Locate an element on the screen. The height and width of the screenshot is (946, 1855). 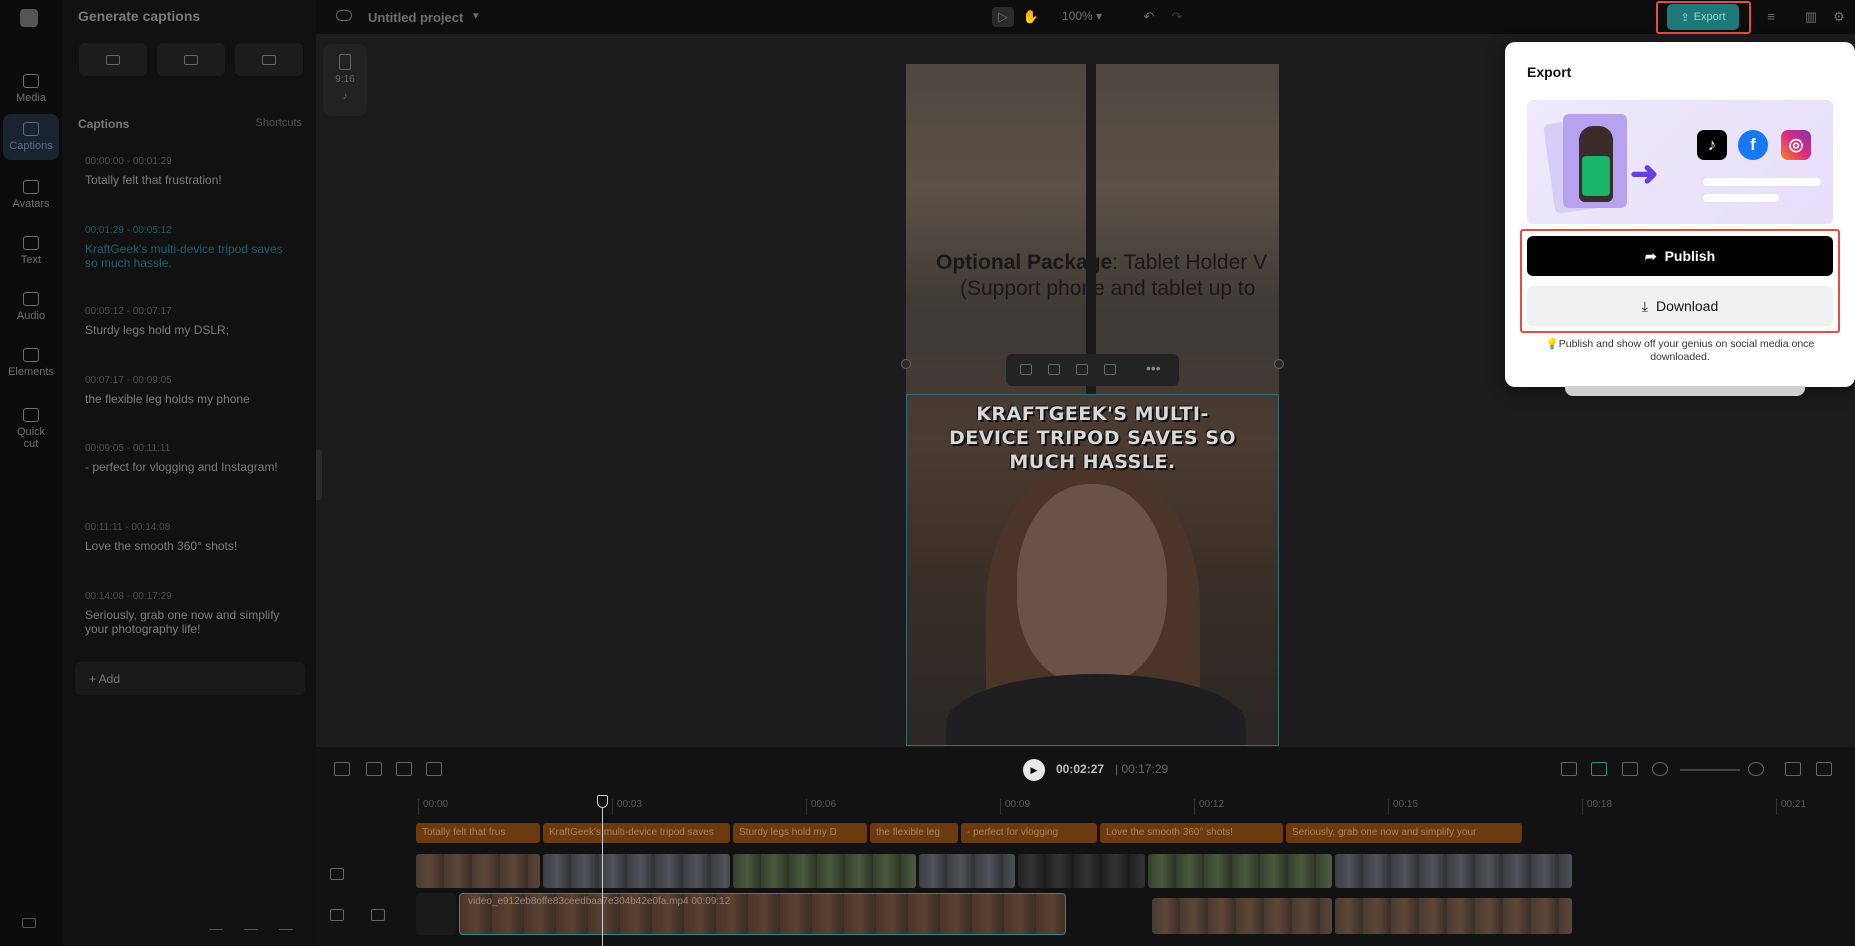
rail-item-avatars: Avatars is located at coordinates (31, 195).